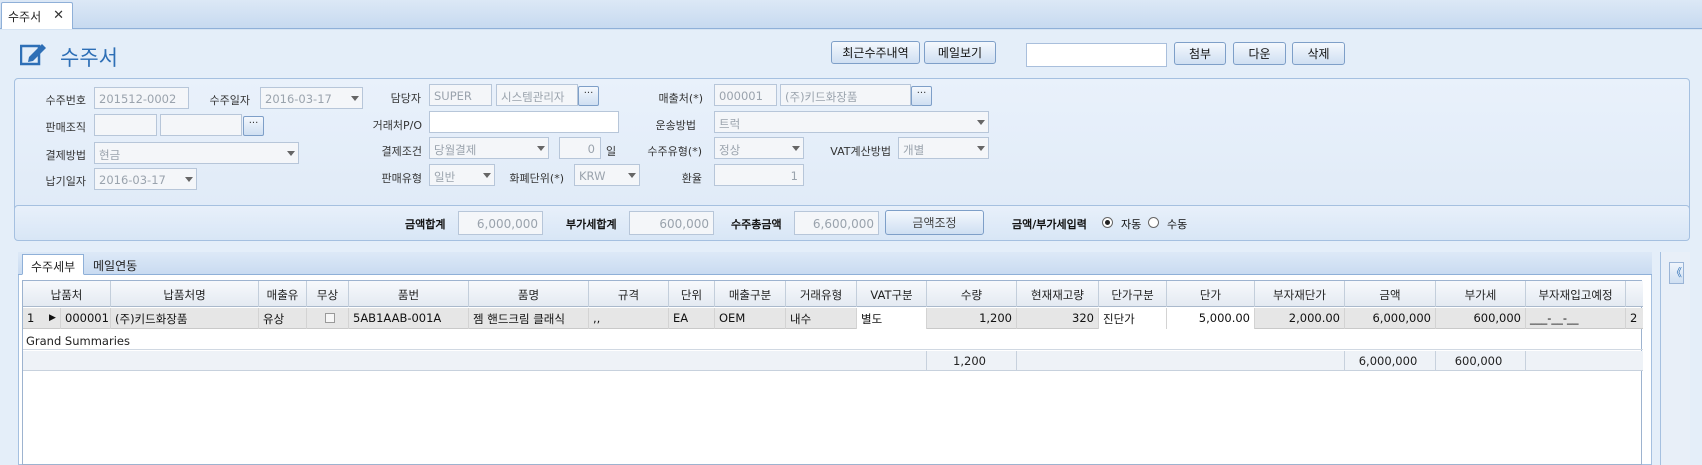 This screenshot has height=465, width=1702. I want to click on order-date-value: 2016-03-17, so click(298, 99).